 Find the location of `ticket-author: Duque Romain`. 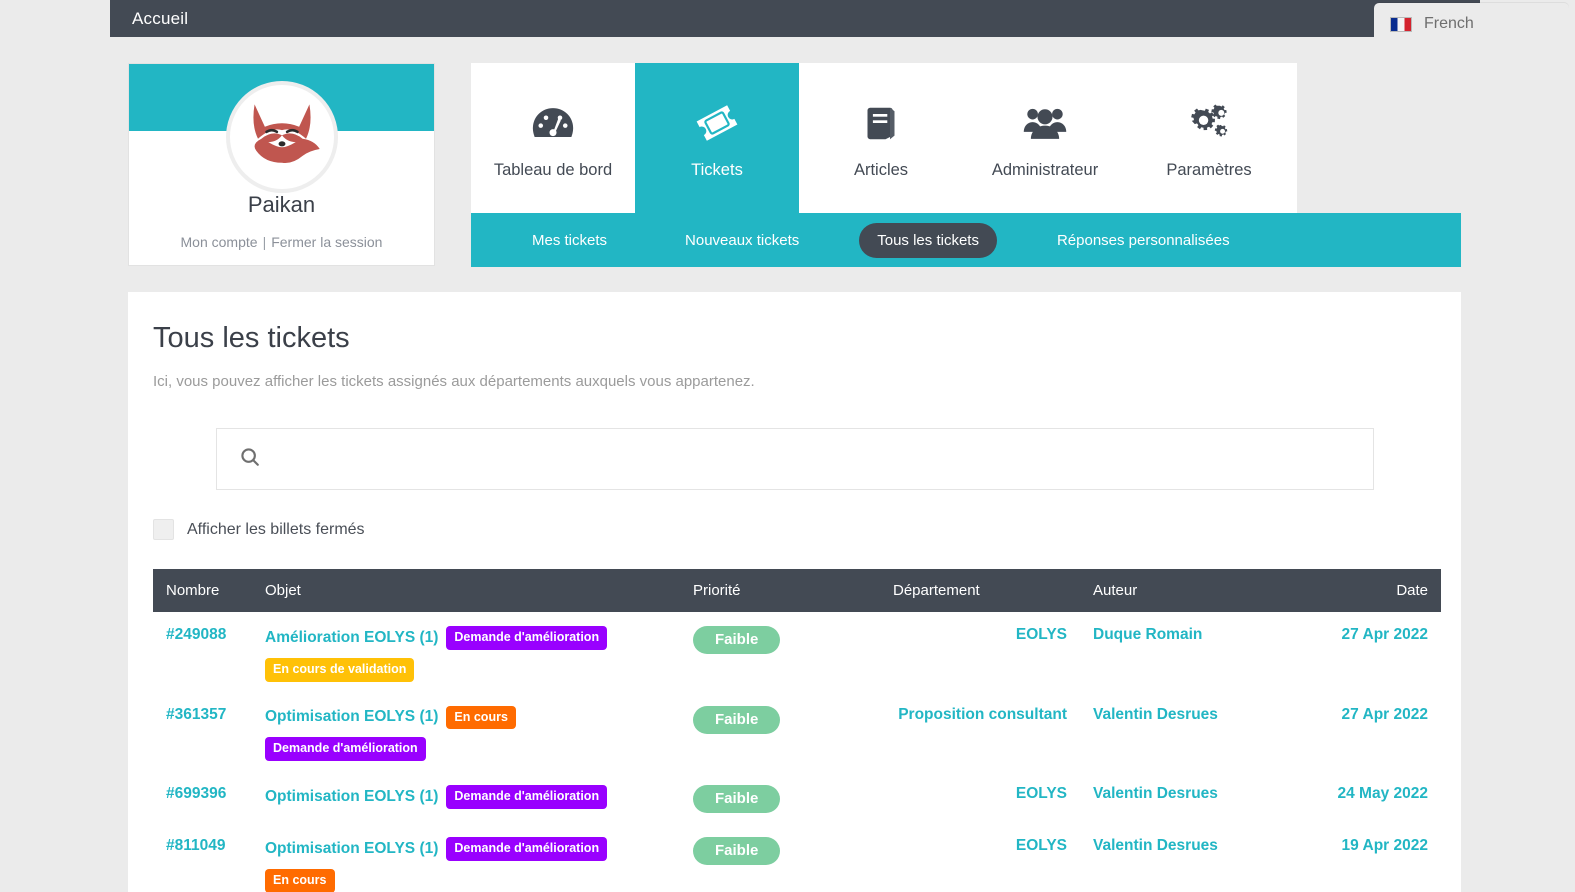

ticket-author: Duque Romain is located at coordinates (1198, 652).